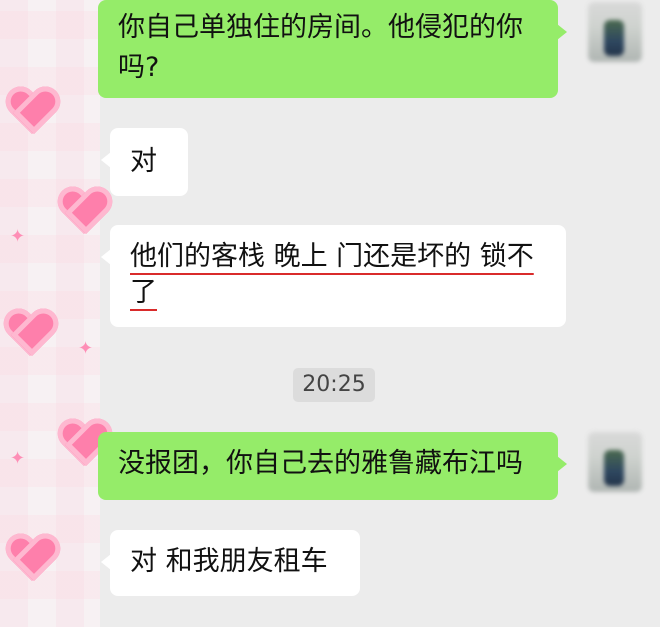  I want to click on message-bubble-incoming: 对, so click(144, 162).